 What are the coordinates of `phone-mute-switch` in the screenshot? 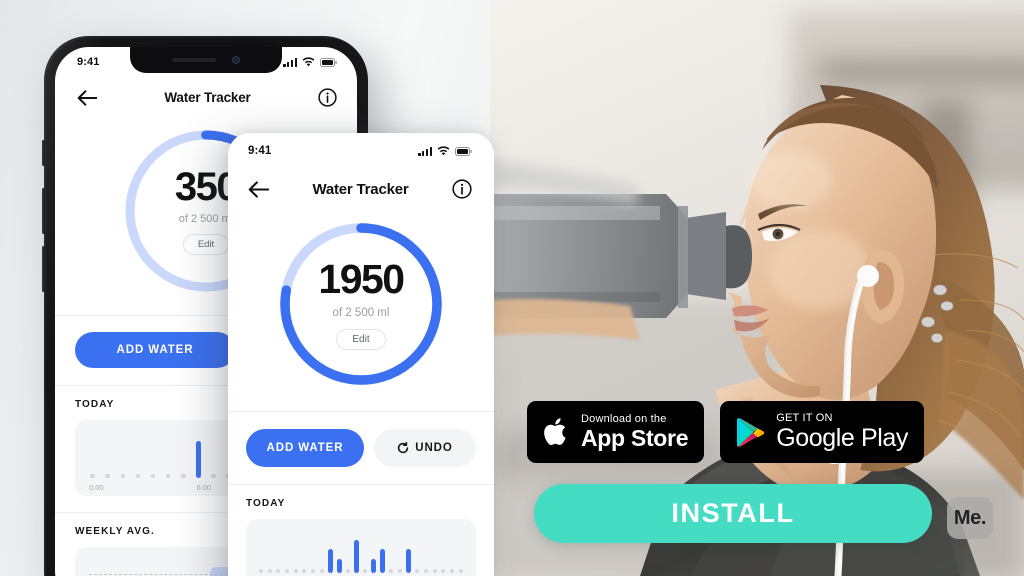 It's located at (43, 153).